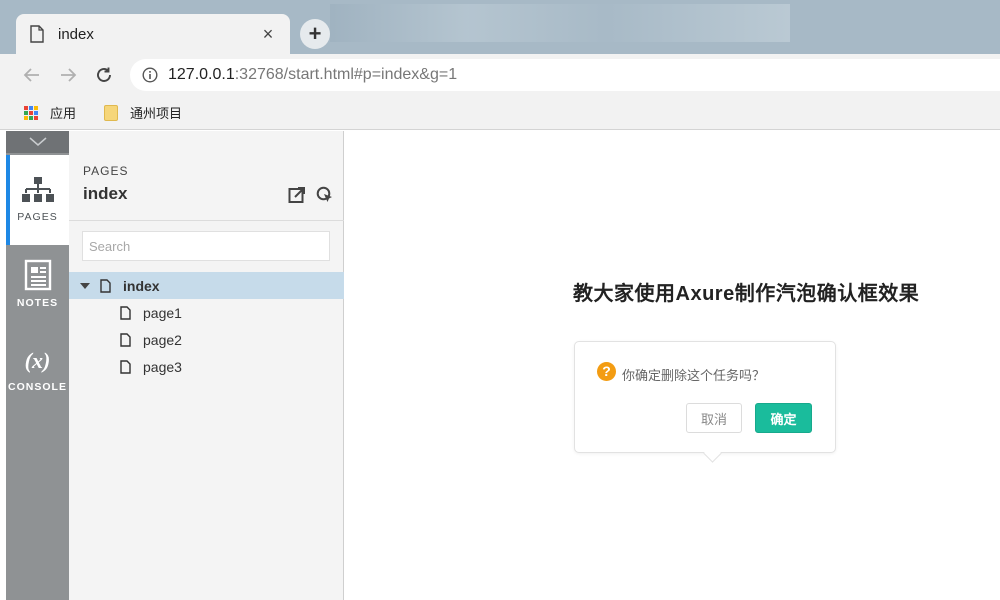 The height and width of the screenshot is (600, 1000). I want to click on folder-icon, so click(111, 112).